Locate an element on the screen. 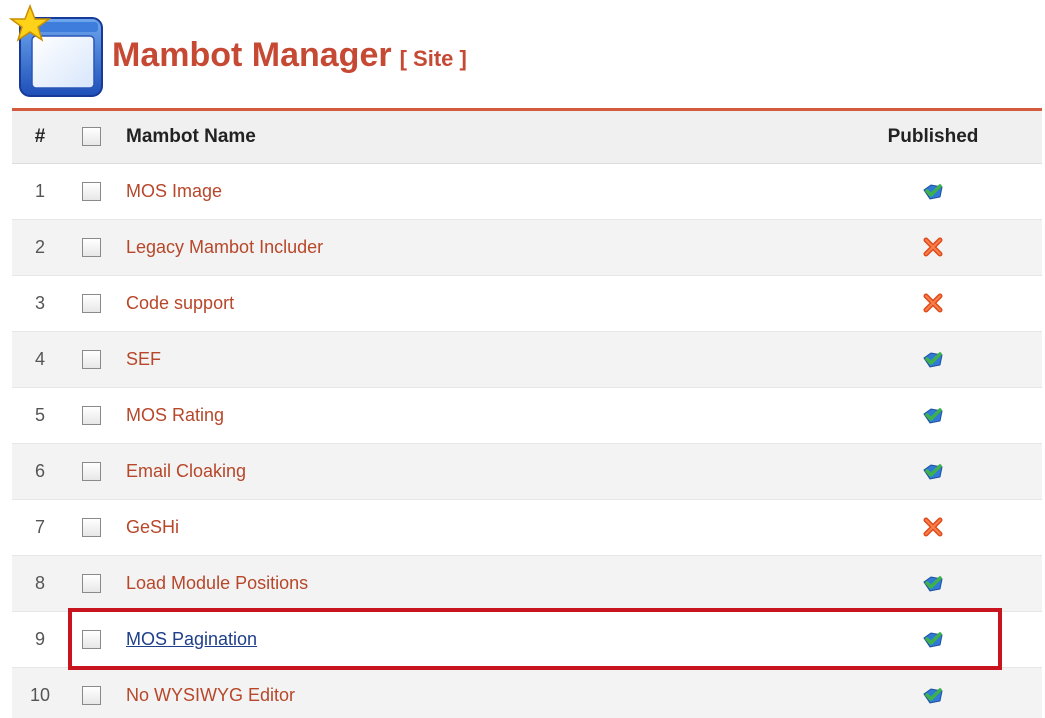 The width and height of the screenshot is (1045, 718). table-row: 6 Email Cloaking is located at coordinates (527, 471).